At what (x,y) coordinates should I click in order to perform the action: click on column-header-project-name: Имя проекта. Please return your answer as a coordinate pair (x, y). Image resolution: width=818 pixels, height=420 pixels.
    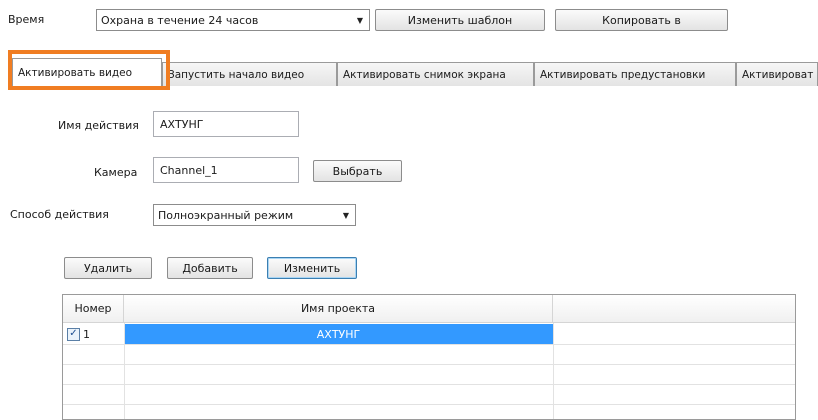
    Looking at the image, I should click on (338, 309).